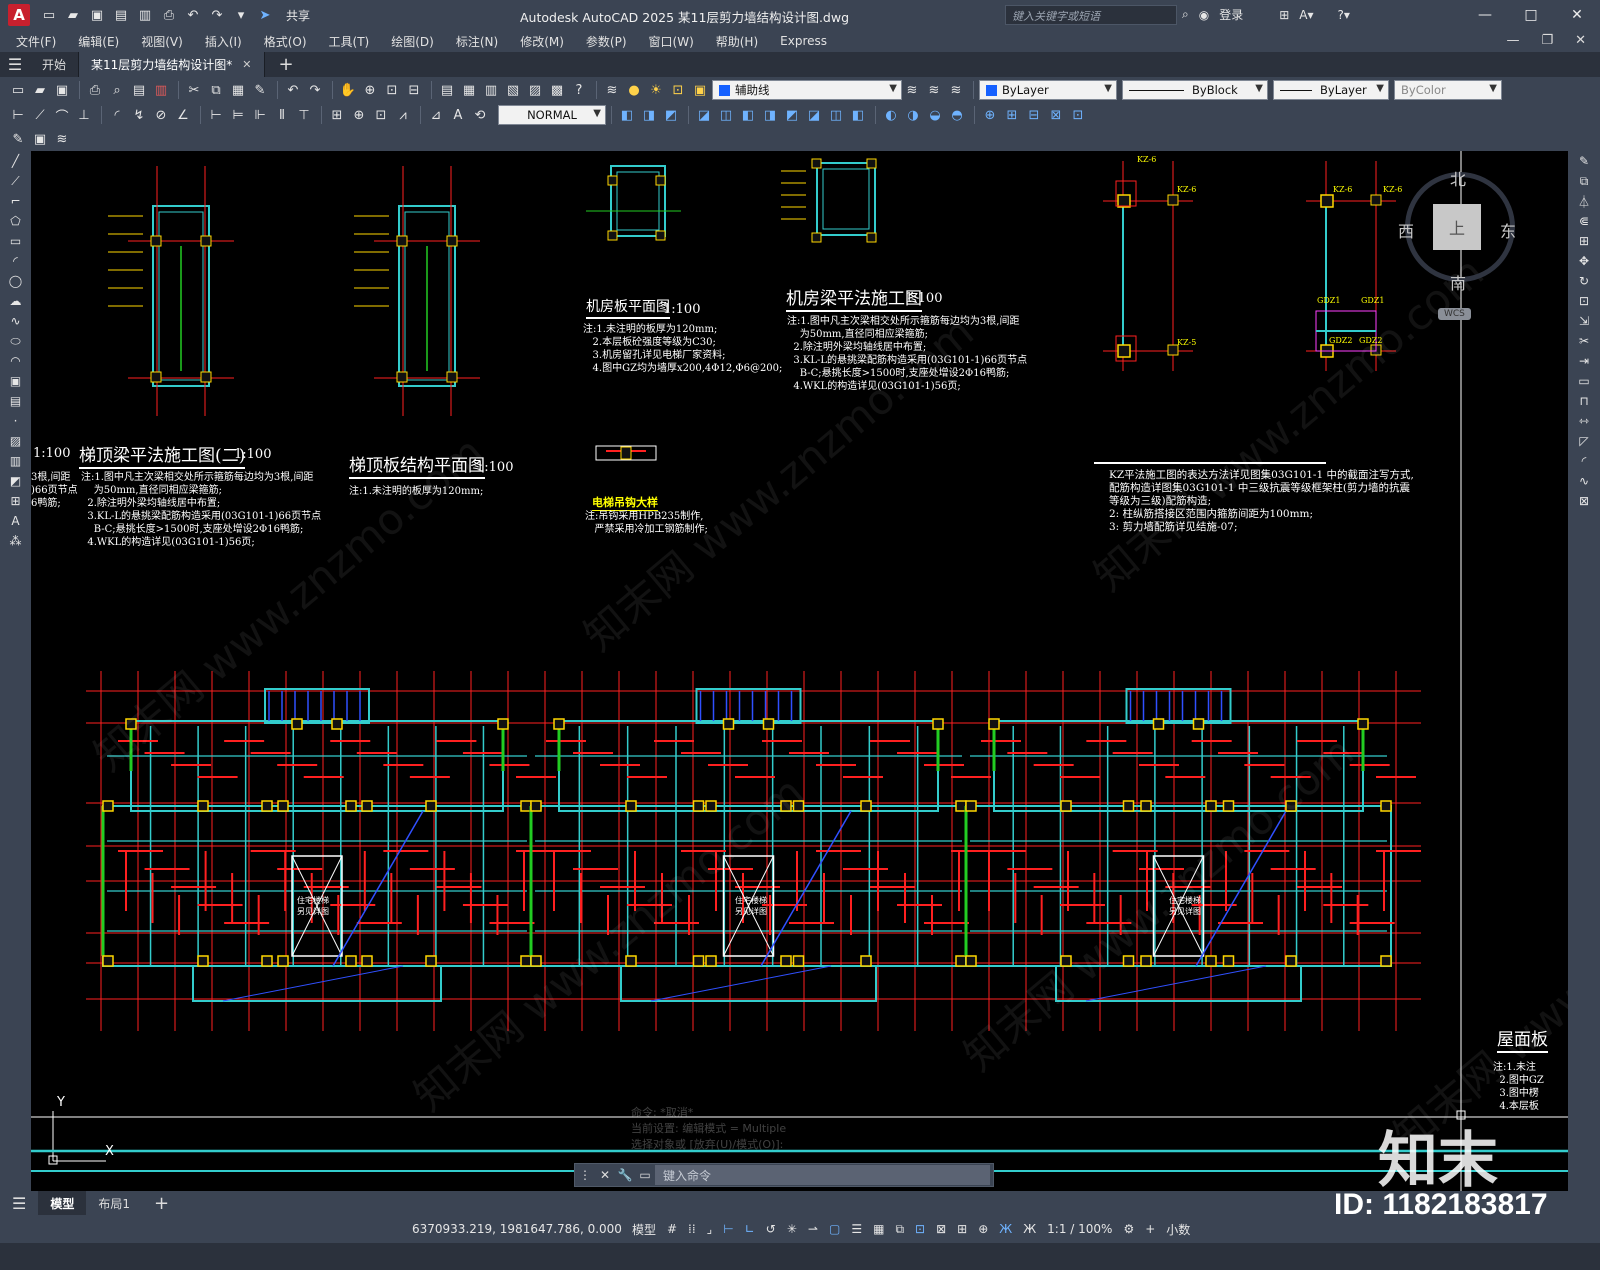  Describe the element at coordinates (542, 41) in the screenshot. I see `menu-modify: 修改(M)` at that location.